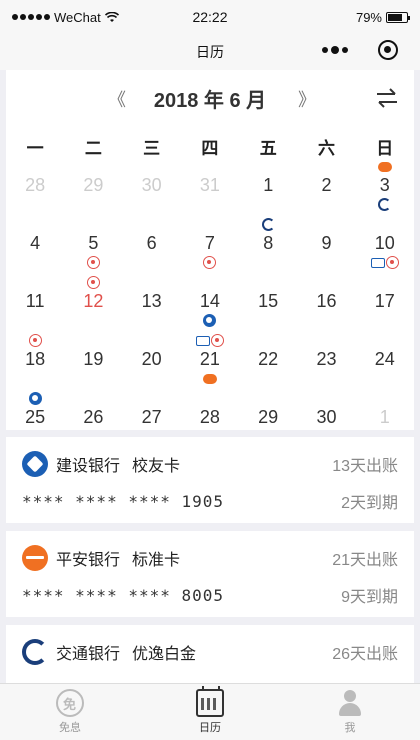  Describe the element at coordinates (268, 148) in the screenshot. I see `weekday-label: 五` at that location.